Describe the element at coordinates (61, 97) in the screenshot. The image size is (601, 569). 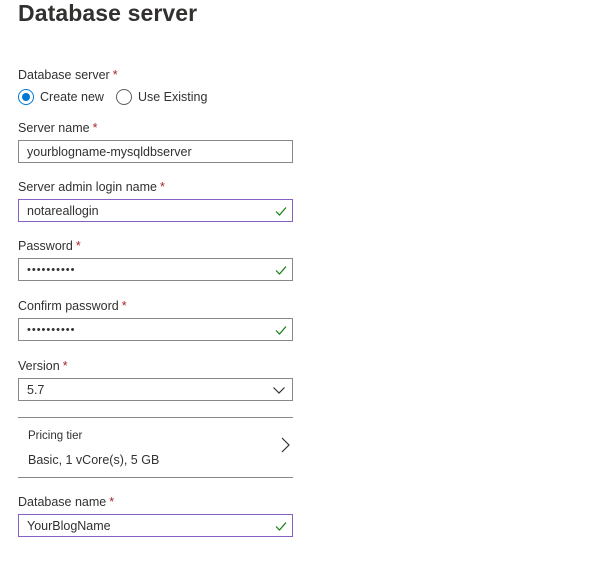
I see `radio-create-new: Create new` at that location.